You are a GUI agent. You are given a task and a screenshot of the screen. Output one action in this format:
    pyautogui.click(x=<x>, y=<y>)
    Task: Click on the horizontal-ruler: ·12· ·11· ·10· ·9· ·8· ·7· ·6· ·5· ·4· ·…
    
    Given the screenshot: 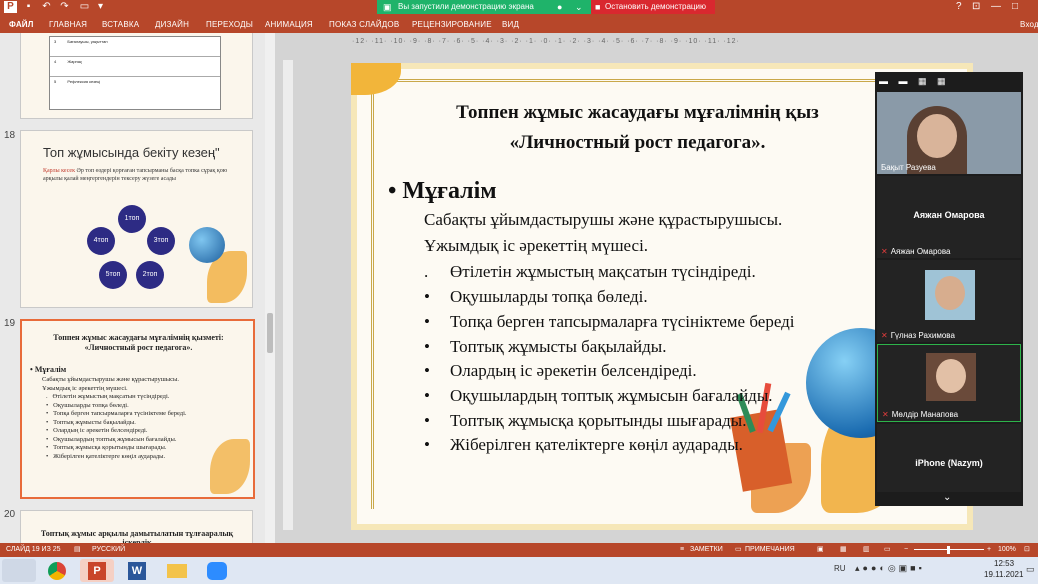 What is the action you would take?
    pyautogui.click(x=546, y=41)
    